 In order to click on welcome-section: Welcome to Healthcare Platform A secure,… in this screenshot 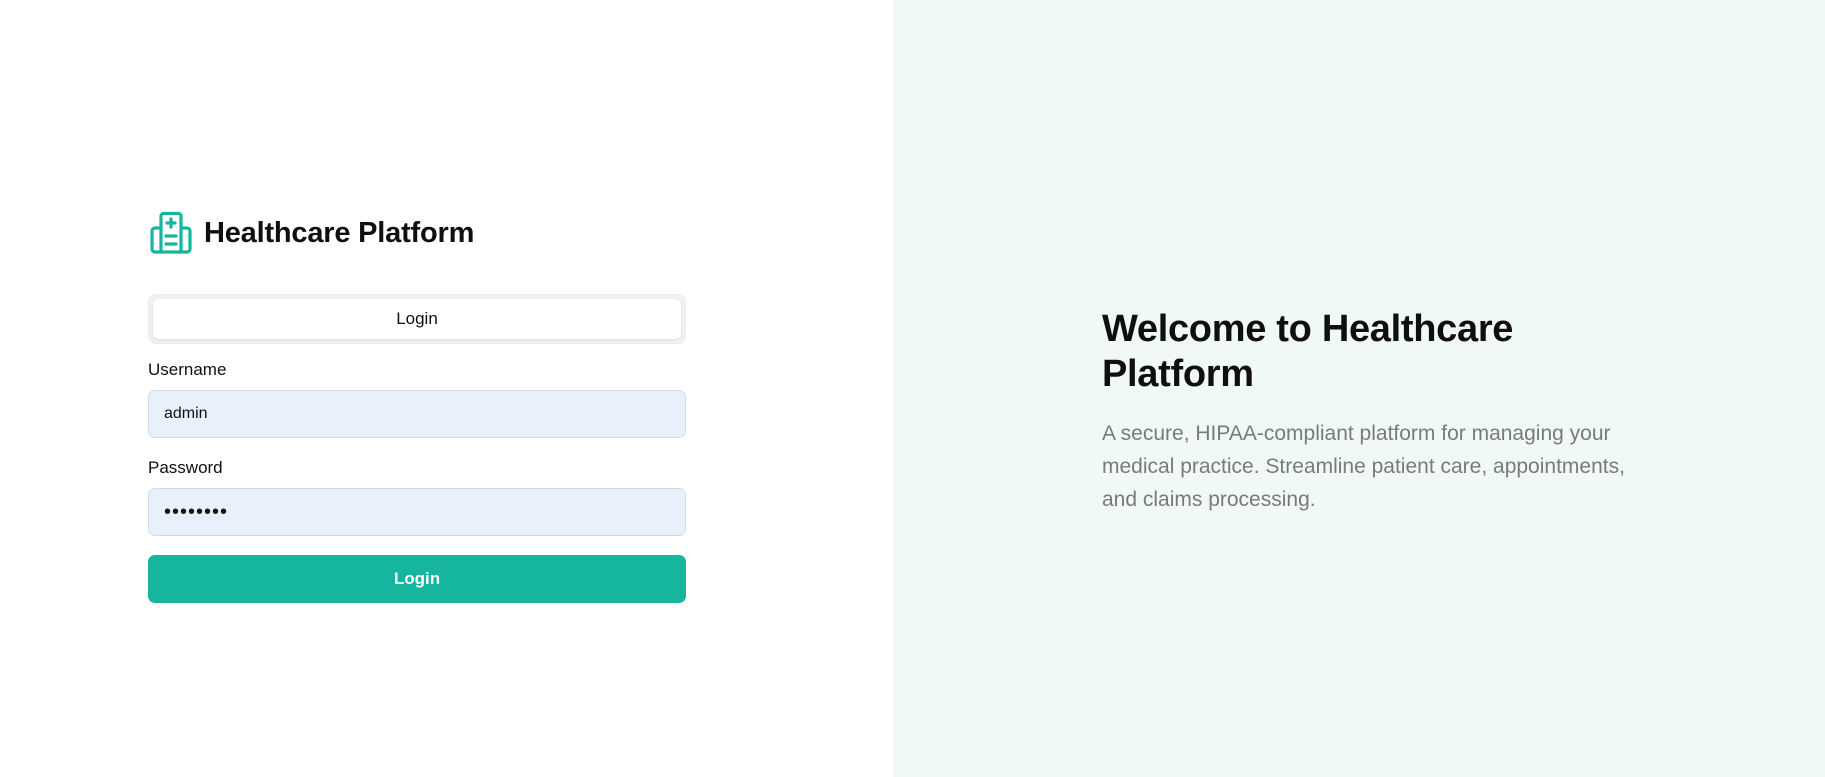, I will do `click(1382, 411)`.